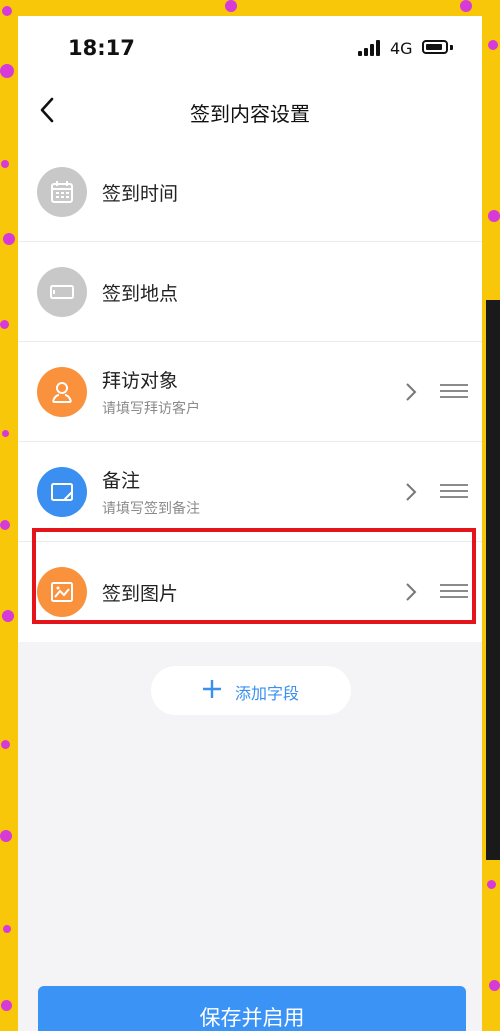 This screenshot has width=500, height=1031. Describe the element at coordinates (212, 689) in the screenshot. I see `plus-icon` at that location.